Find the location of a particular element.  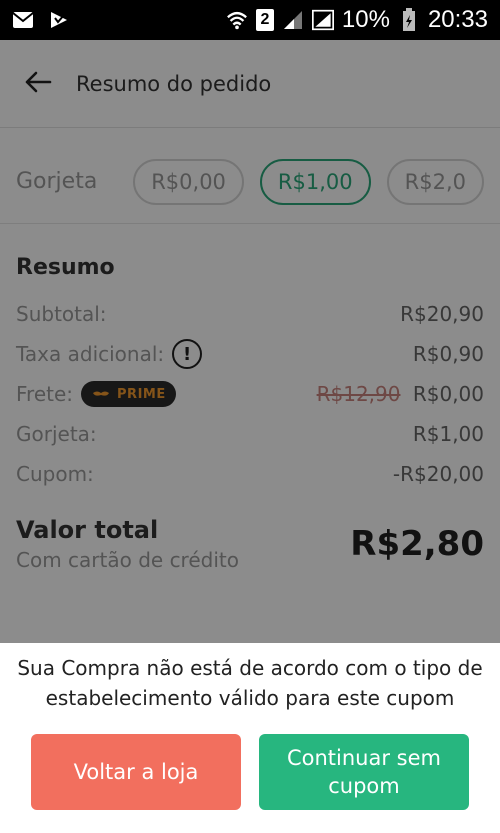

continue-without-coupon-button: Continuar sem cupom is located at coordinates (364, 772).